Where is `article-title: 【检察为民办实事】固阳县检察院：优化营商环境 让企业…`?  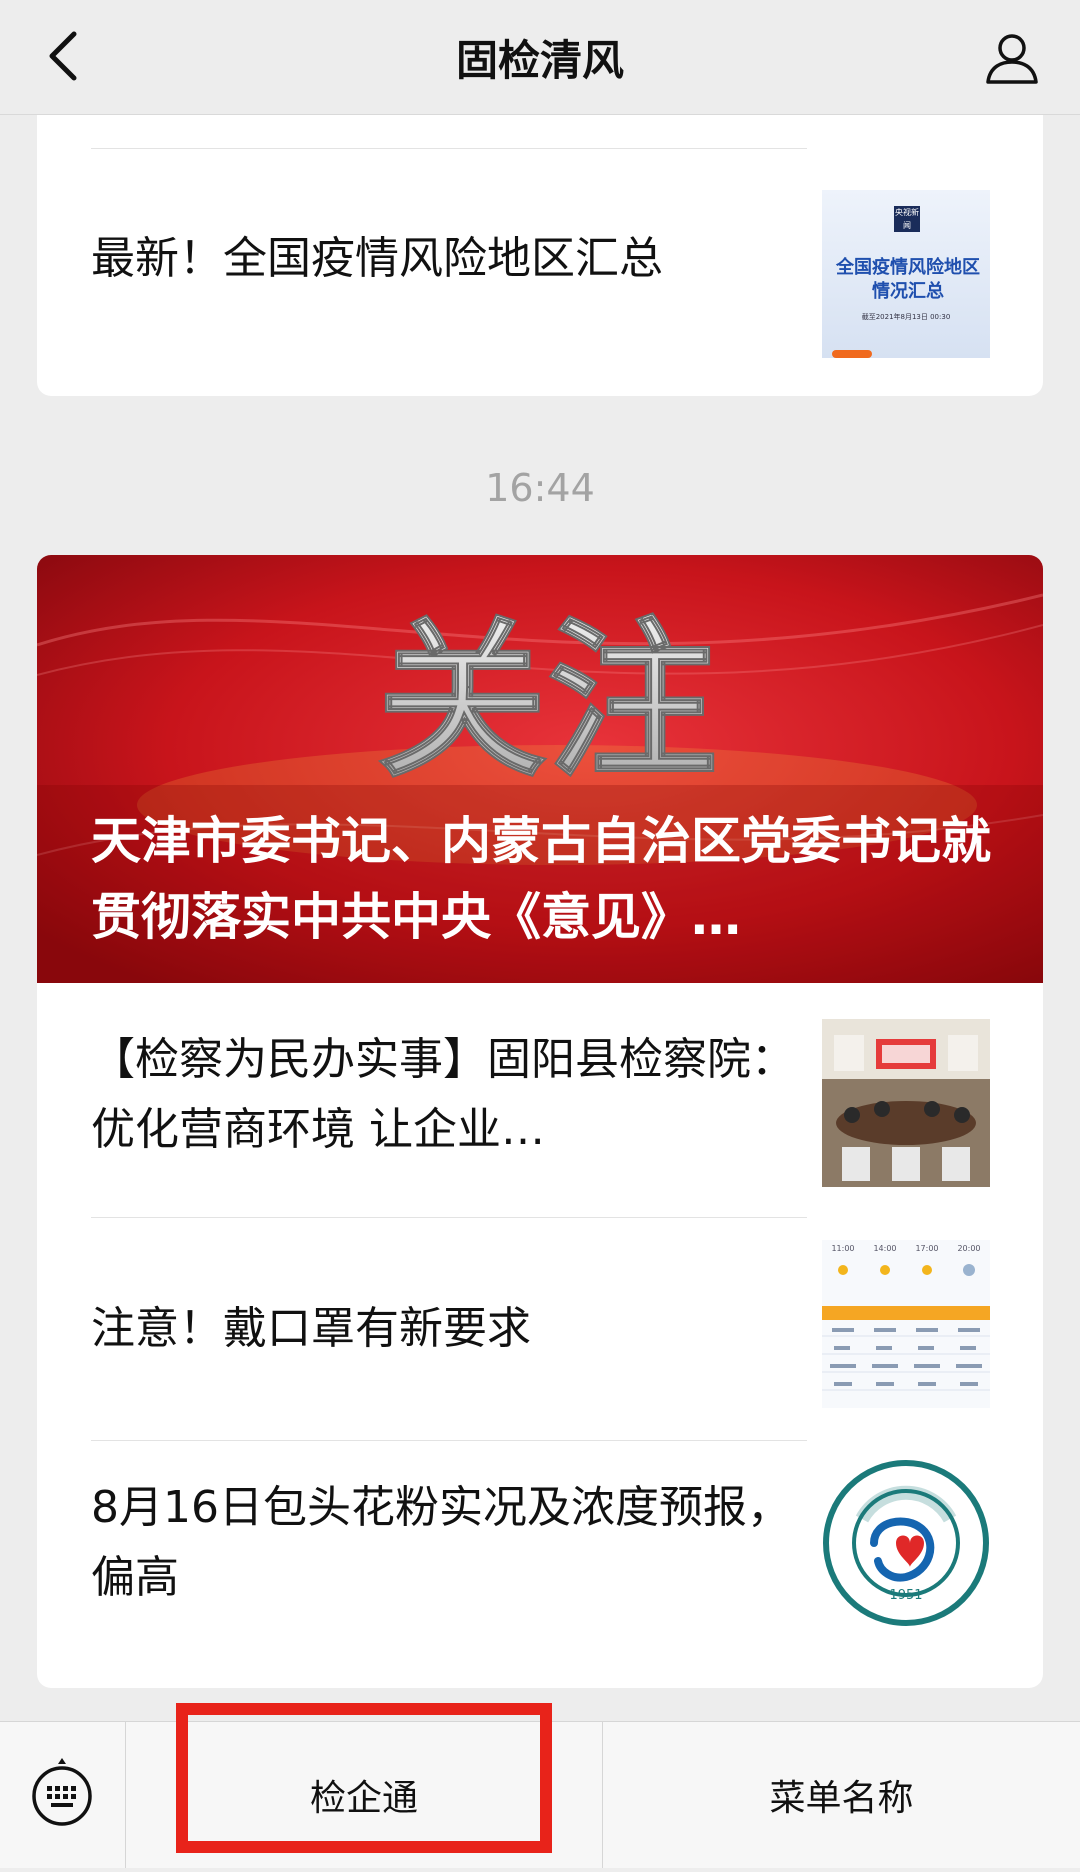
article-title: 【检察为民办实事】固阳县检察院：优化营商环境 让企业… is located at coordinates (443, 1094).